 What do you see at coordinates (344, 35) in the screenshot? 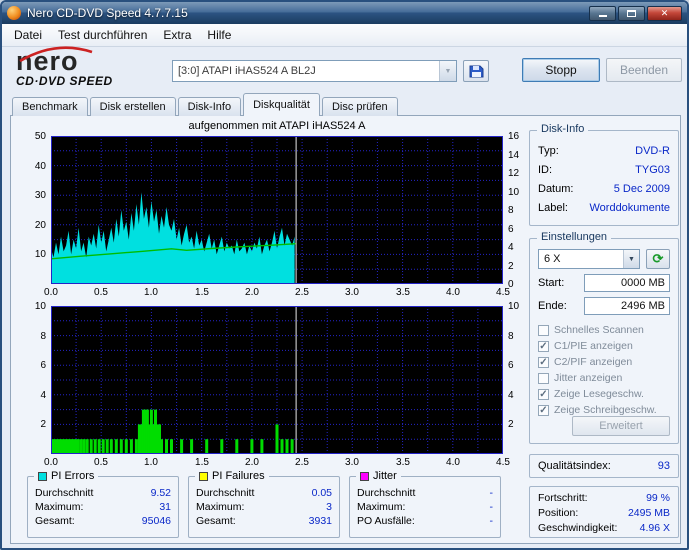
I see `menu-bar: Datei Test durchführen Extra Hilfe` at bounding box center [344, 35].